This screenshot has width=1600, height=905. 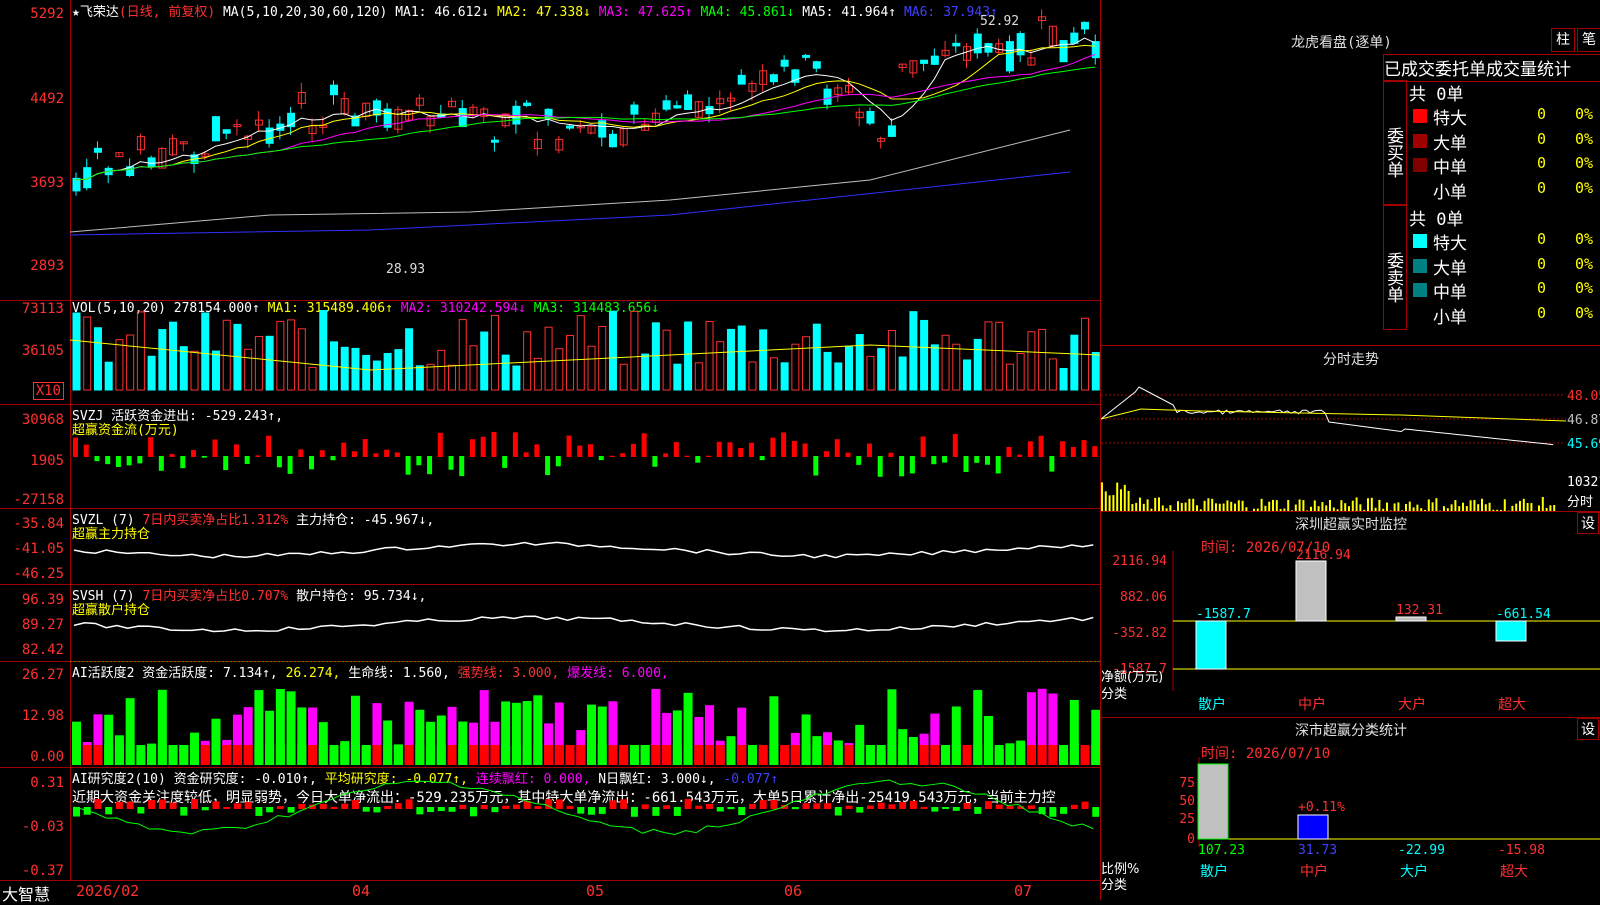 What do you see at coordinates (1563, 40) in the screenshot?
I see `bar-view-button: 柱` at bounding box center [1563, 40].